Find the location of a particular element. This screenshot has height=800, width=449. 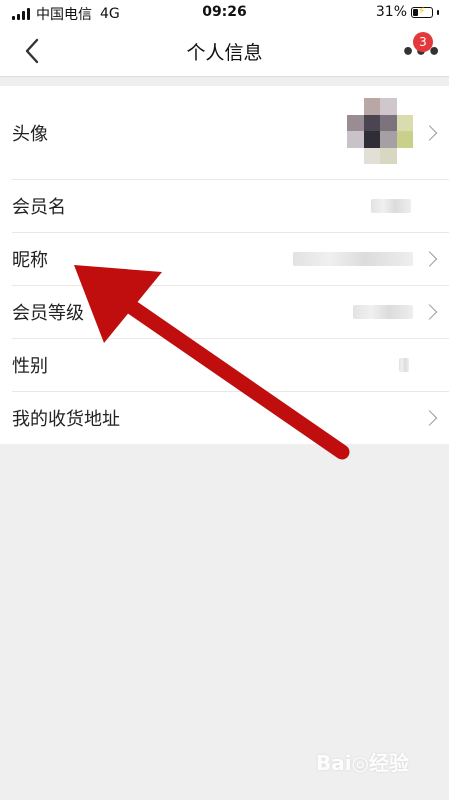

notification-badge: 3 is located at coordinates (423, 42).